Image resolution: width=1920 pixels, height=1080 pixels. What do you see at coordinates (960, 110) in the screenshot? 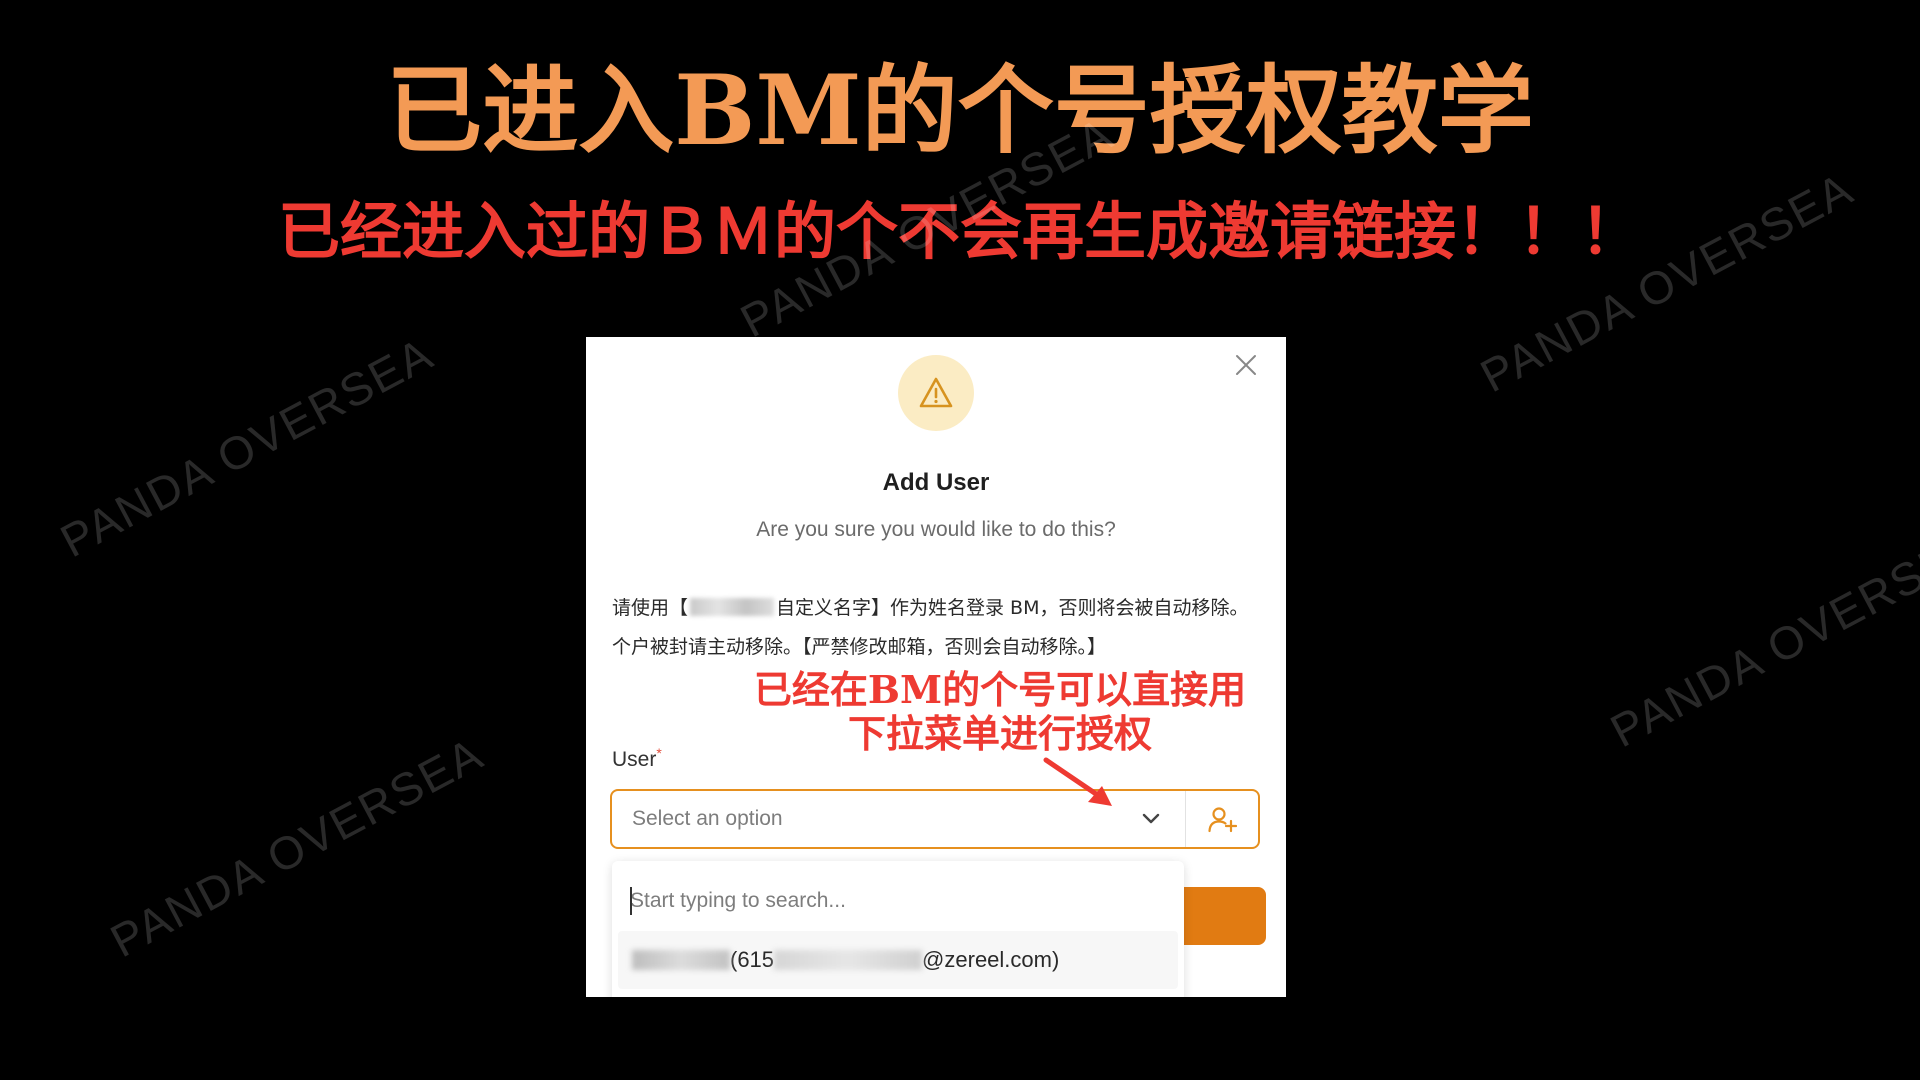
I see `headline: 已进入BM的个号授权教学` at bounding box center [960, 110].